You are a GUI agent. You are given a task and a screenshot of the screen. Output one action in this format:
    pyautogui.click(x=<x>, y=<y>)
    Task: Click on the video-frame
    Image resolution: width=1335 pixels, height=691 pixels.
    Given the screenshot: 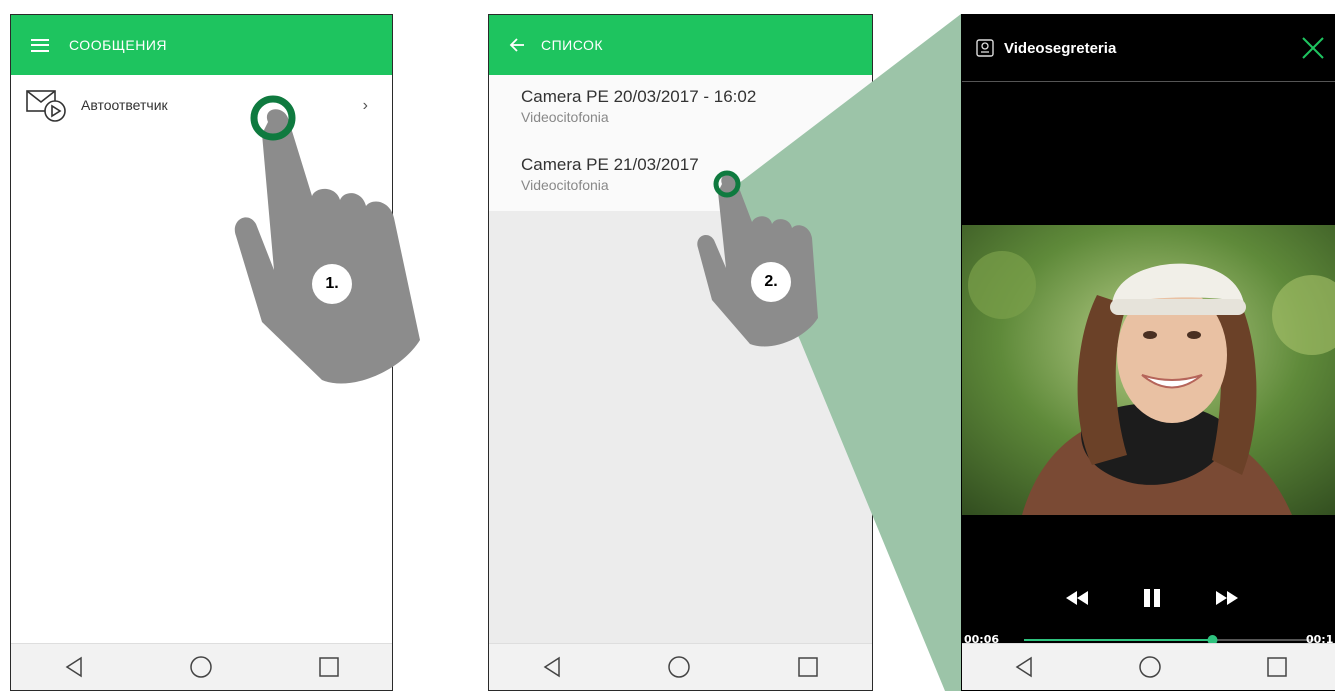 What is the action you would take?
    pyautogui.click(x=1148, y=370)
    